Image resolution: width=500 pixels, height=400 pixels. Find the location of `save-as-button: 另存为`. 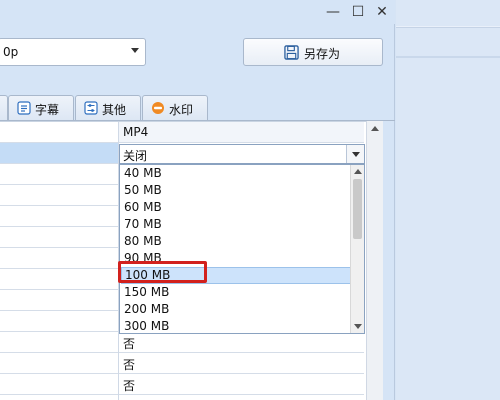

save-as-button: 另存为 is located at coordinates (313, 52).